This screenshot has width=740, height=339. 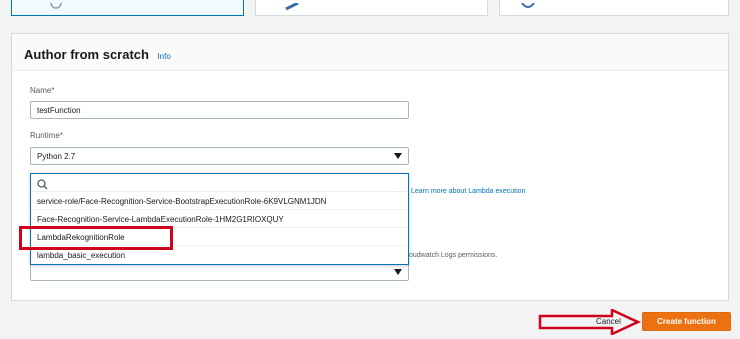 I want to click on blueprint-card-use-blueprint, so click(x=371, y=8).